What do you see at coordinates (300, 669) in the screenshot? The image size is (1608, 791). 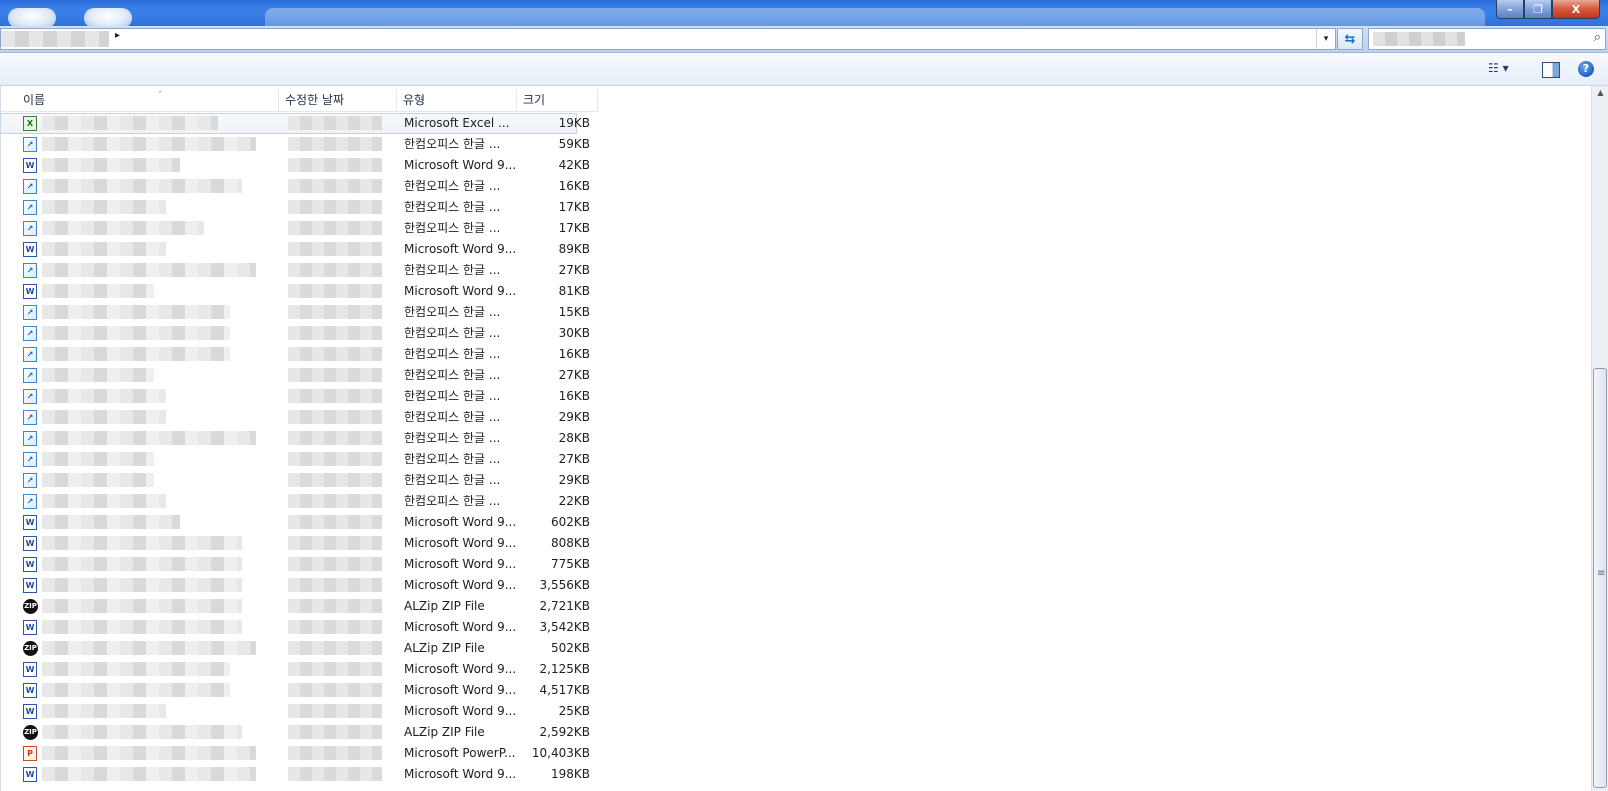 I see `file-row: W Microsoft Word 9... 2,125KB` at bounding box center [300, 669].